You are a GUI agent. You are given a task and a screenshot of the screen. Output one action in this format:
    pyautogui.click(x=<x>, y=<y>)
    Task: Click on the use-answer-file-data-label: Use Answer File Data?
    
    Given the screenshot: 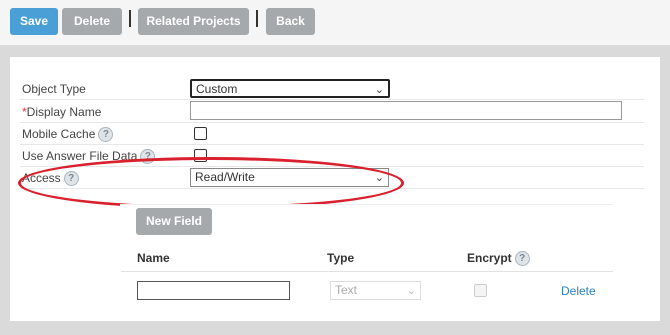 What is the action you would take?
    pyautogui.click(x=89, y=157)
    